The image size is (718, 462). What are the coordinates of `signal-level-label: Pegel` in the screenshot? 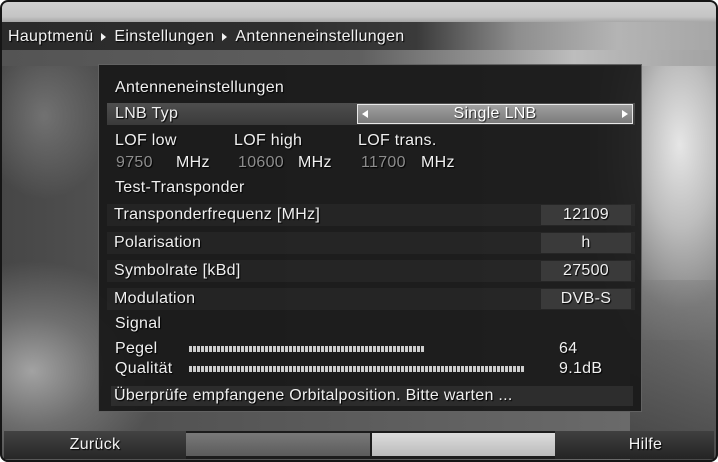 It's located at (136, 348).